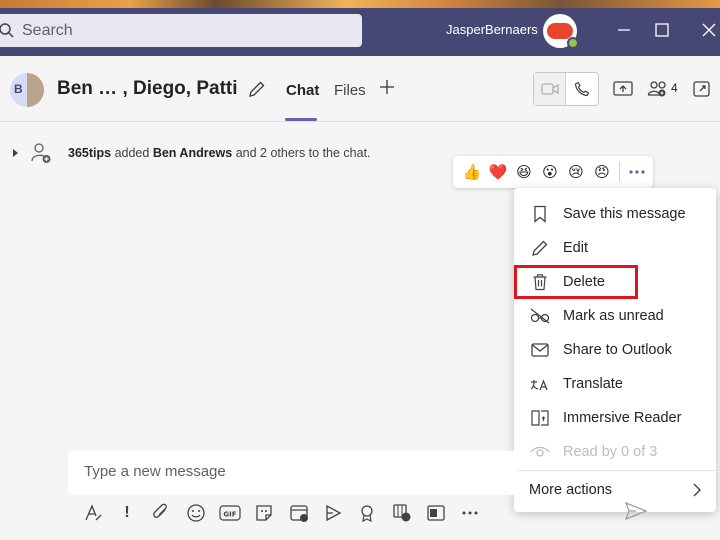 The height and width of the screenshot is (540, 720). I want to click on maximize-icon, so click(662, 30).